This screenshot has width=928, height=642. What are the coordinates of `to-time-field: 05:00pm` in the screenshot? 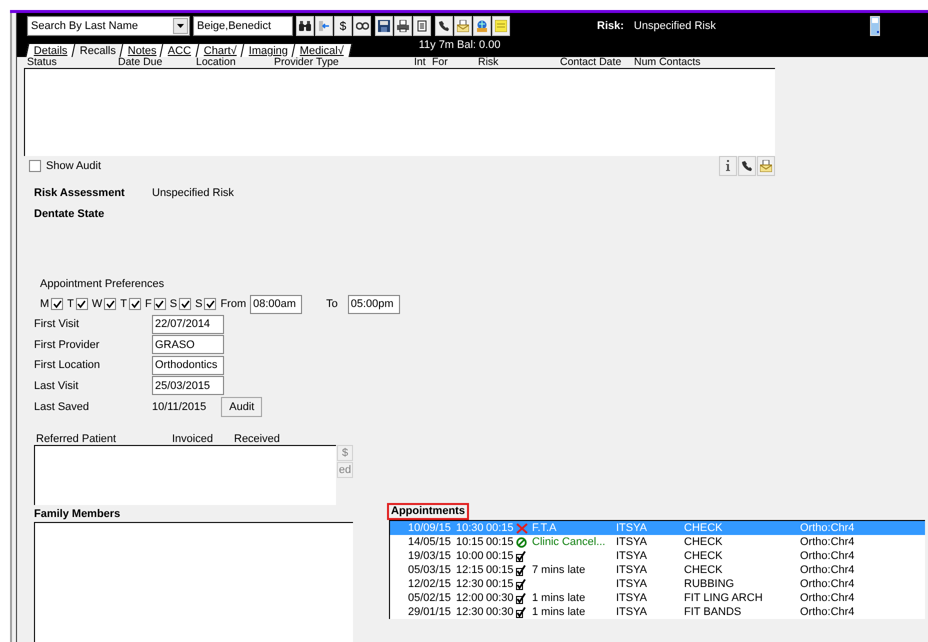 It's located at (374, 304).